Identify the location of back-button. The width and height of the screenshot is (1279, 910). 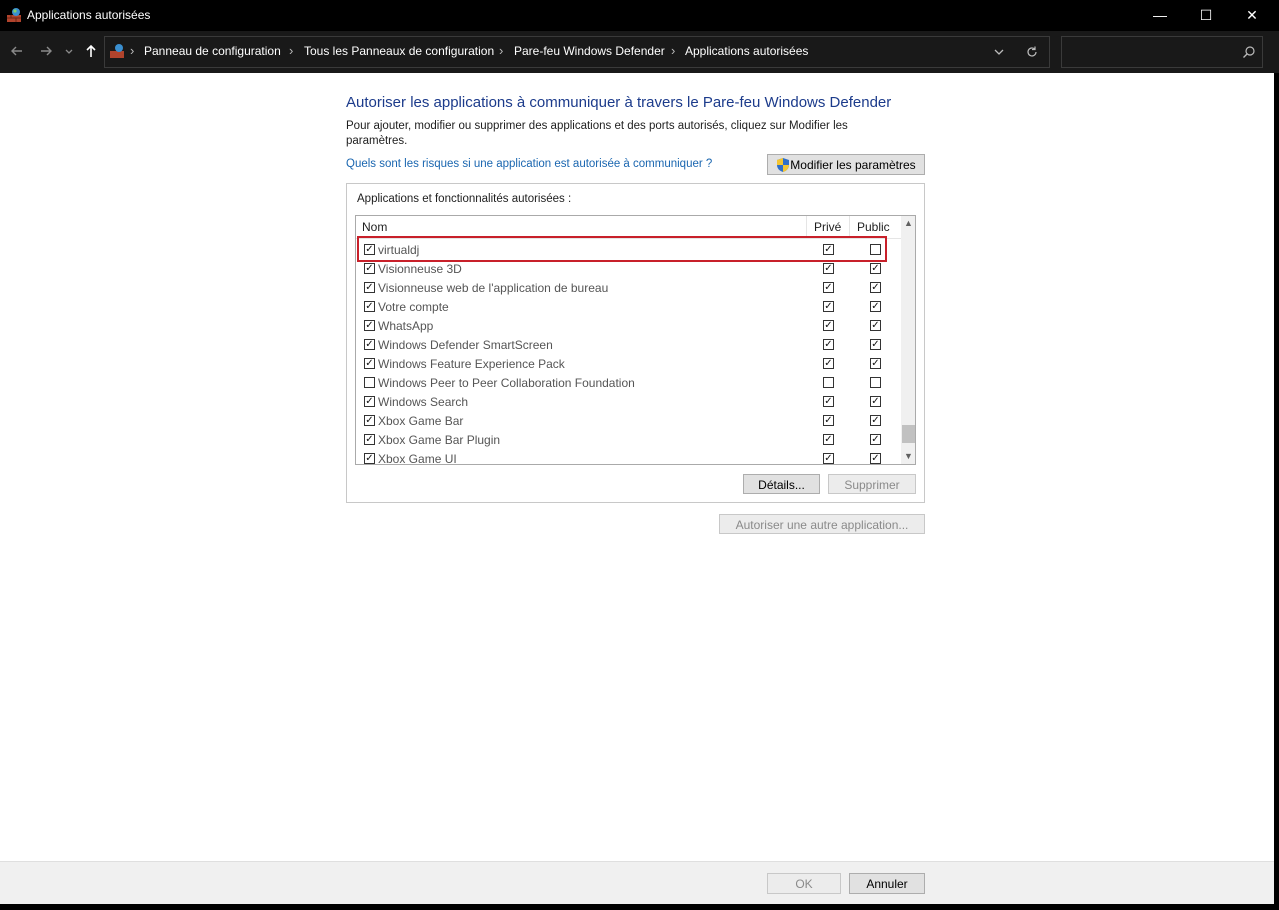
(17, 51).